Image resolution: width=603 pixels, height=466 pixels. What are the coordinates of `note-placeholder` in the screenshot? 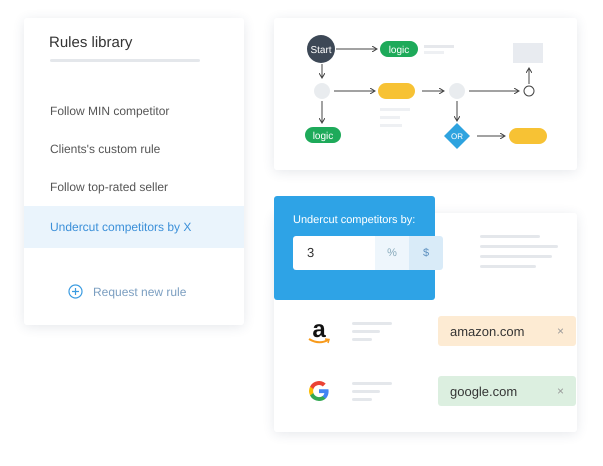 It's located at (439, 49).